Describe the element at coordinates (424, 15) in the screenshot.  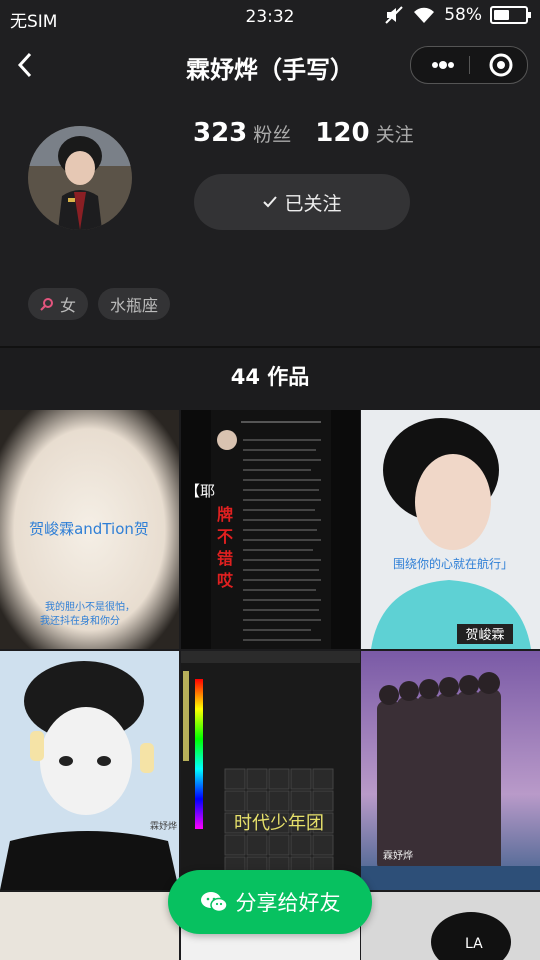
I see `wifi-icon` at that location.